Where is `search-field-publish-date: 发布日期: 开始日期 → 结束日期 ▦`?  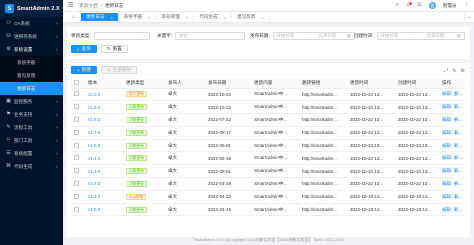 search-field-publish-date: 发布日期: 开始日期 → 结束日期 ▦ is located at coordinates (302, 36).